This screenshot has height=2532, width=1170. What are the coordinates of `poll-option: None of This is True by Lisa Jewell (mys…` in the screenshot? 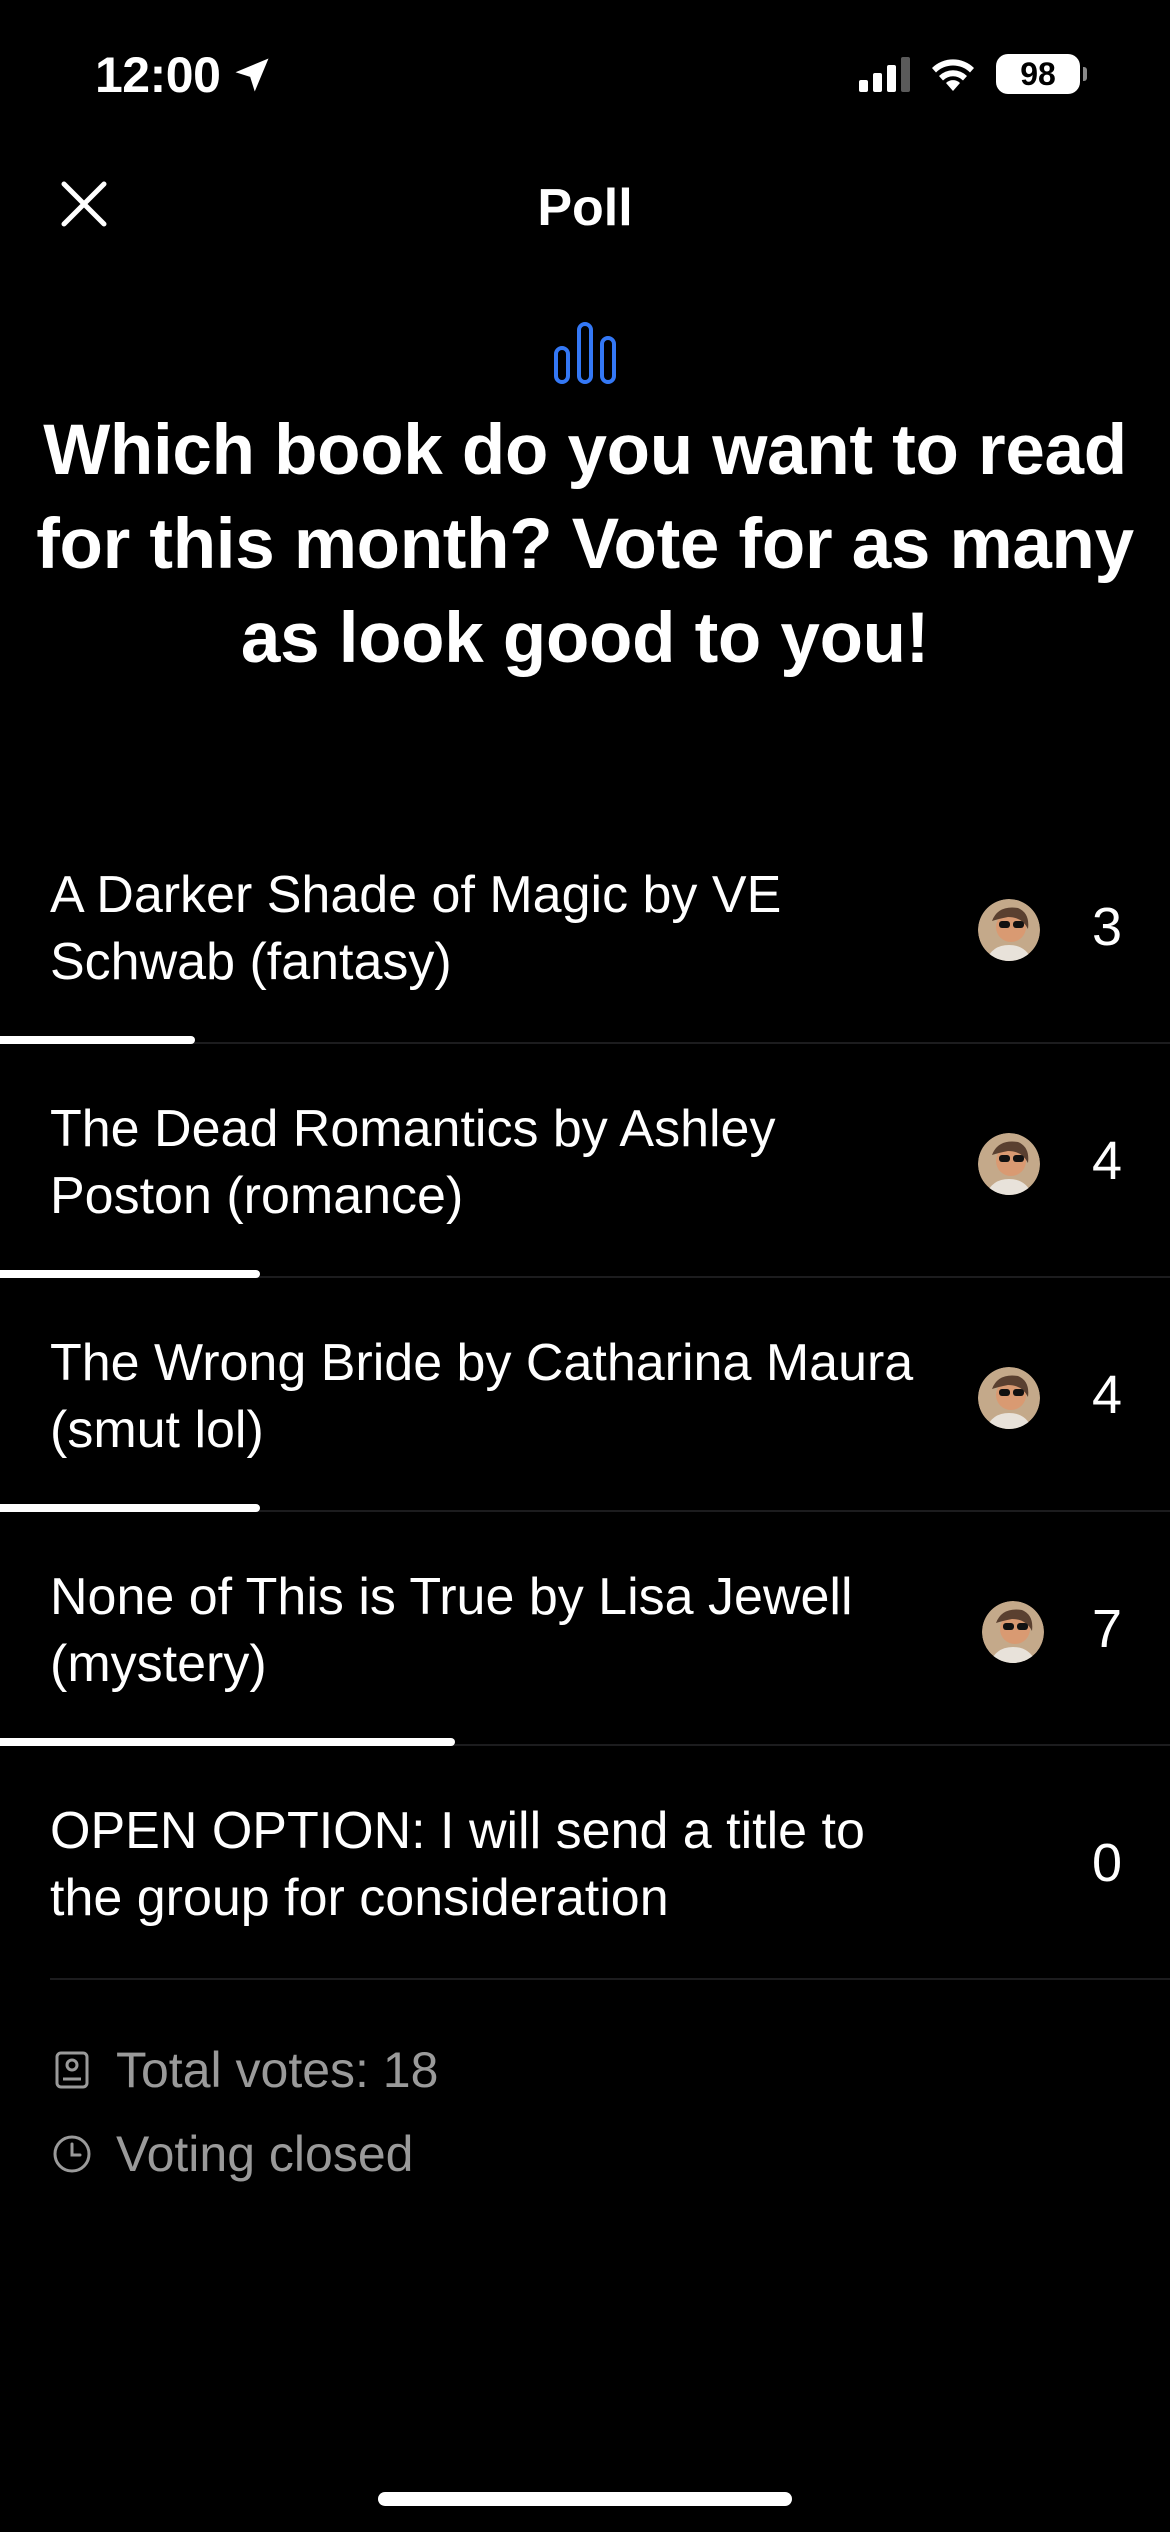 It's located at (585, 1629).